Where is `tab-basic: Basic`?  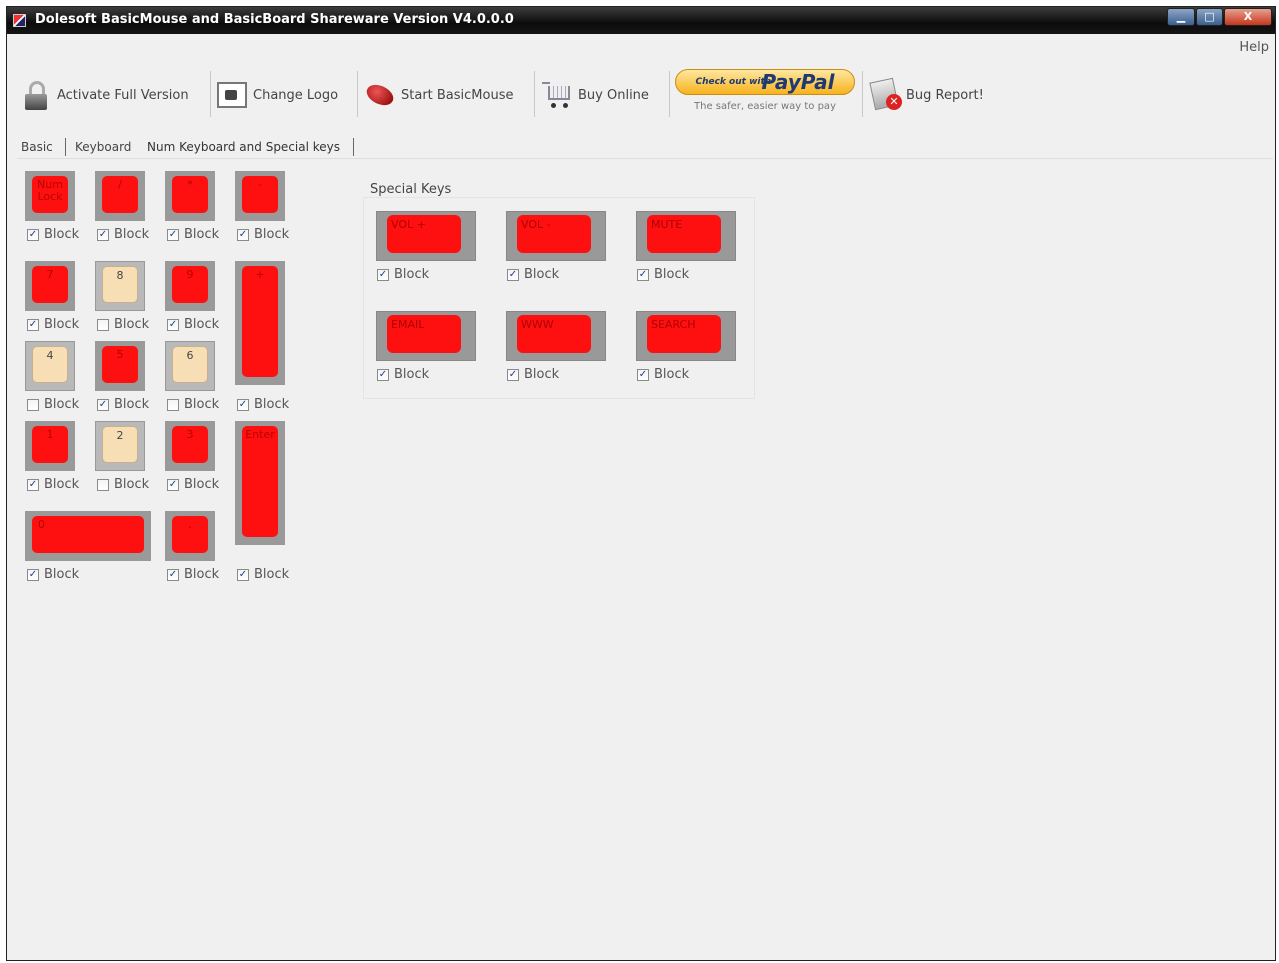 tab-basic: Basic is located at coordinates (37, 147).